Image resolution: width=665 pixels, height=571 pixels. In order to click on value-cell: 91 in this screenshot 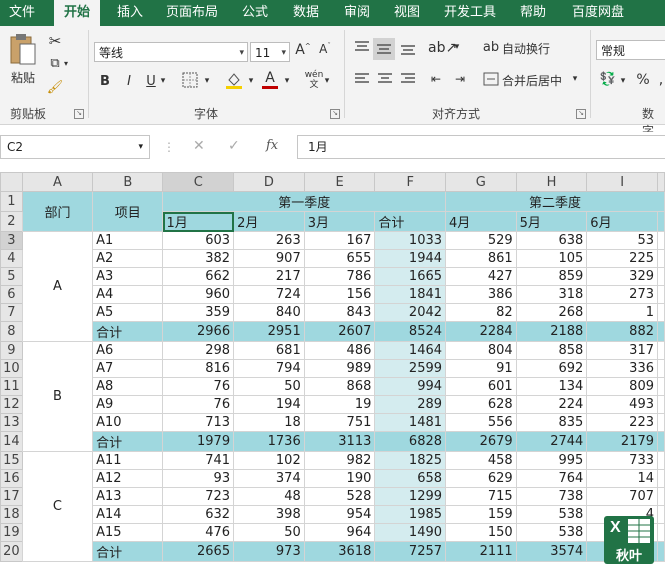, I will do `click(481, 368)`.